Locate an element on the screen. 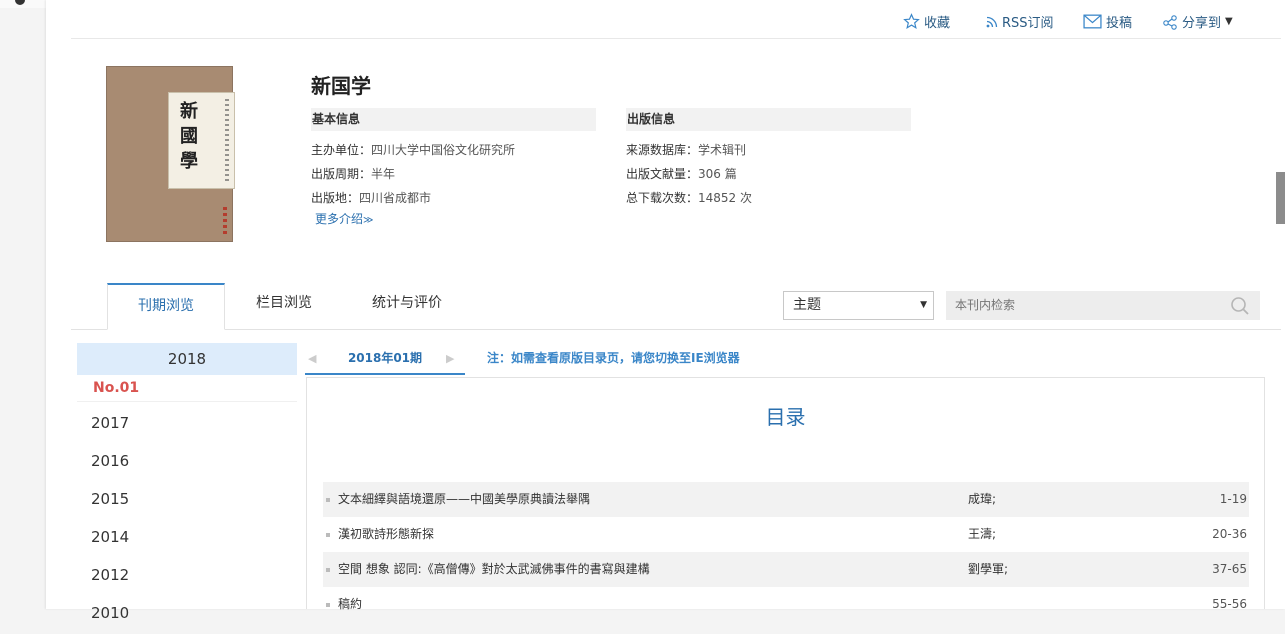 This screenshot has width=1285, height=634. info-label: 出版文献量： is located at coordinates (662, 174).